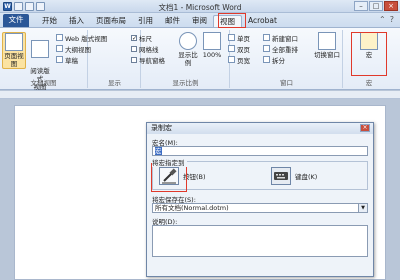  I want to click on print-layout-button: 页面视图, so click(14, 50).